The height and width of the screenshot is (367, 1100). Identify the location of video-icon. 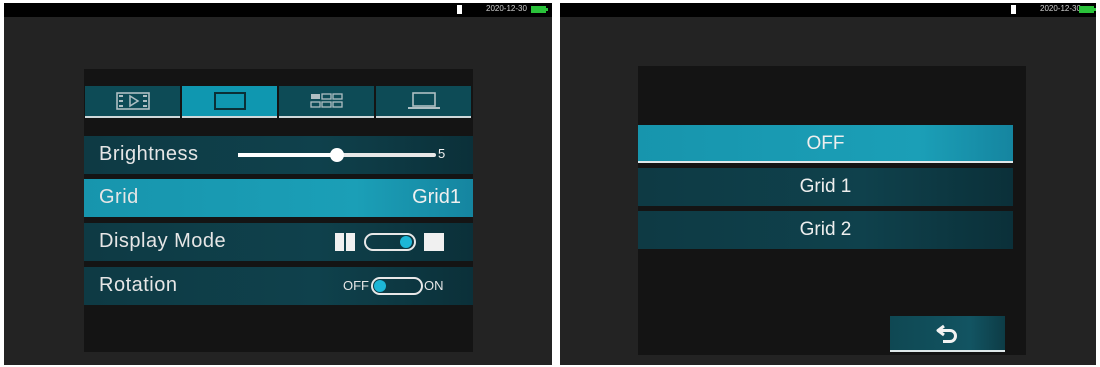
(132, 101).